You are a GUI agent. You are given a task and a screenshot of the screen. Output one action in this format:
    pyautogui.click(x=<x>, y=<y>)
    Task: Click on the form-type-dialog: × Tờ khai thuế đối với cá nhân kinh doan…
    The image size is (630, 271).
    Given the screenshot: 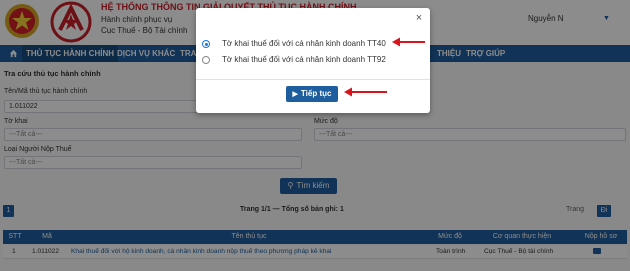 What is the action you would take?
    pyautogui.click(x=313, y=60)
    